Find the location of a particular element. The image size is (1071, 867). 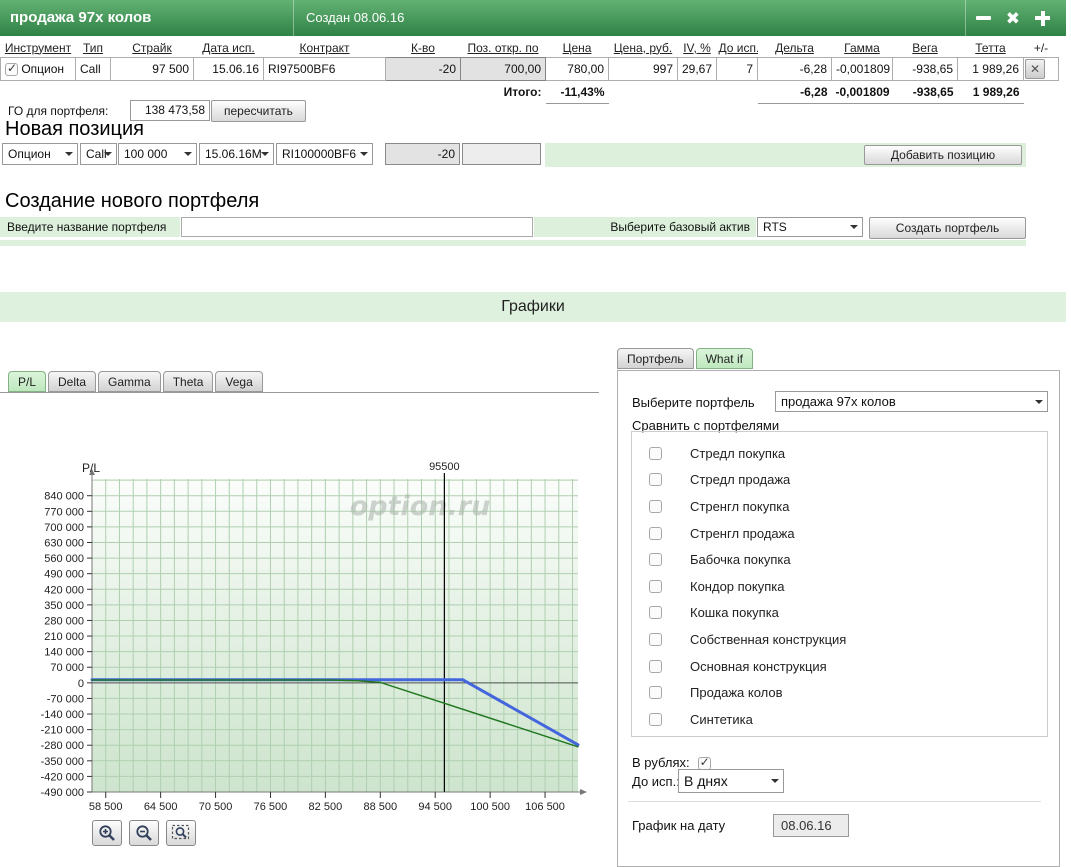

tab-theta: Theta is located at coordinates (188, 381).